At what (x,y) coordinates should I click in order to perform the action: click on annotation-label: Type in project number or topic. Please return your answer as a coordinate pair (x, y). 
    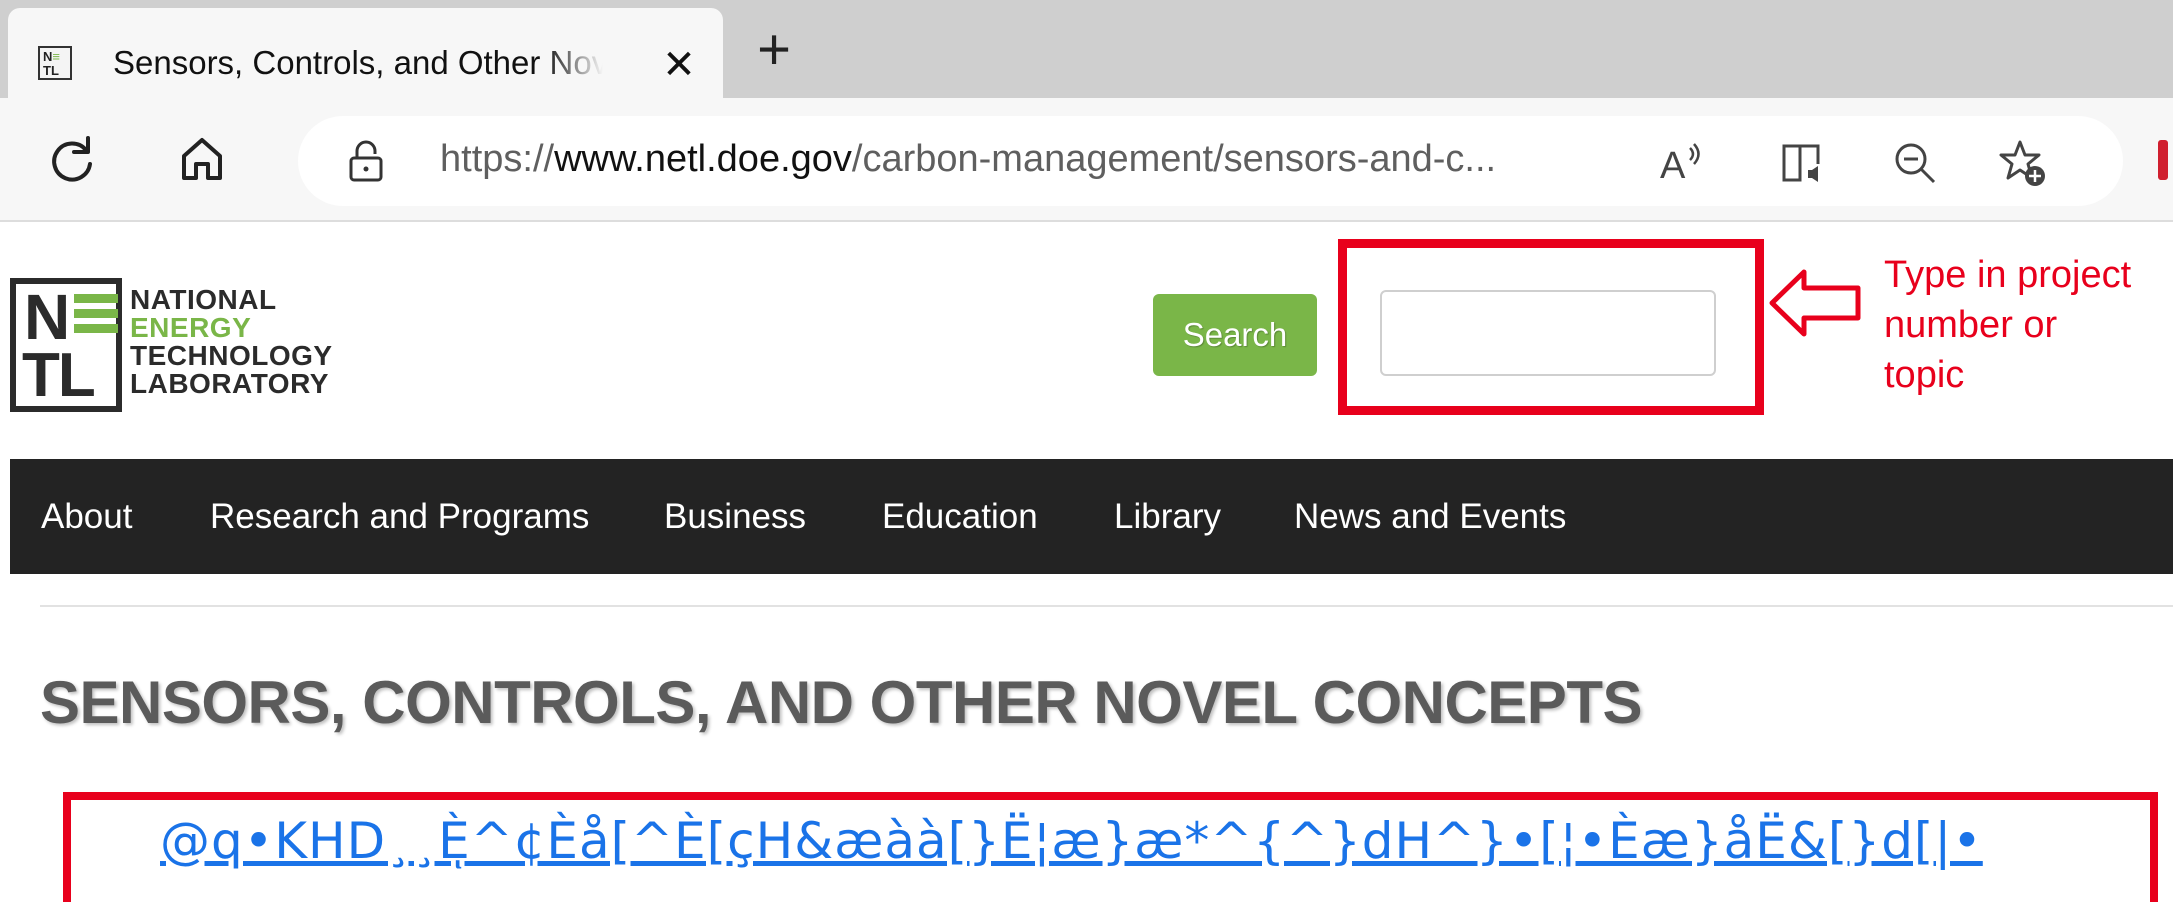
    Looking at the image, I should click on (2008, 325).